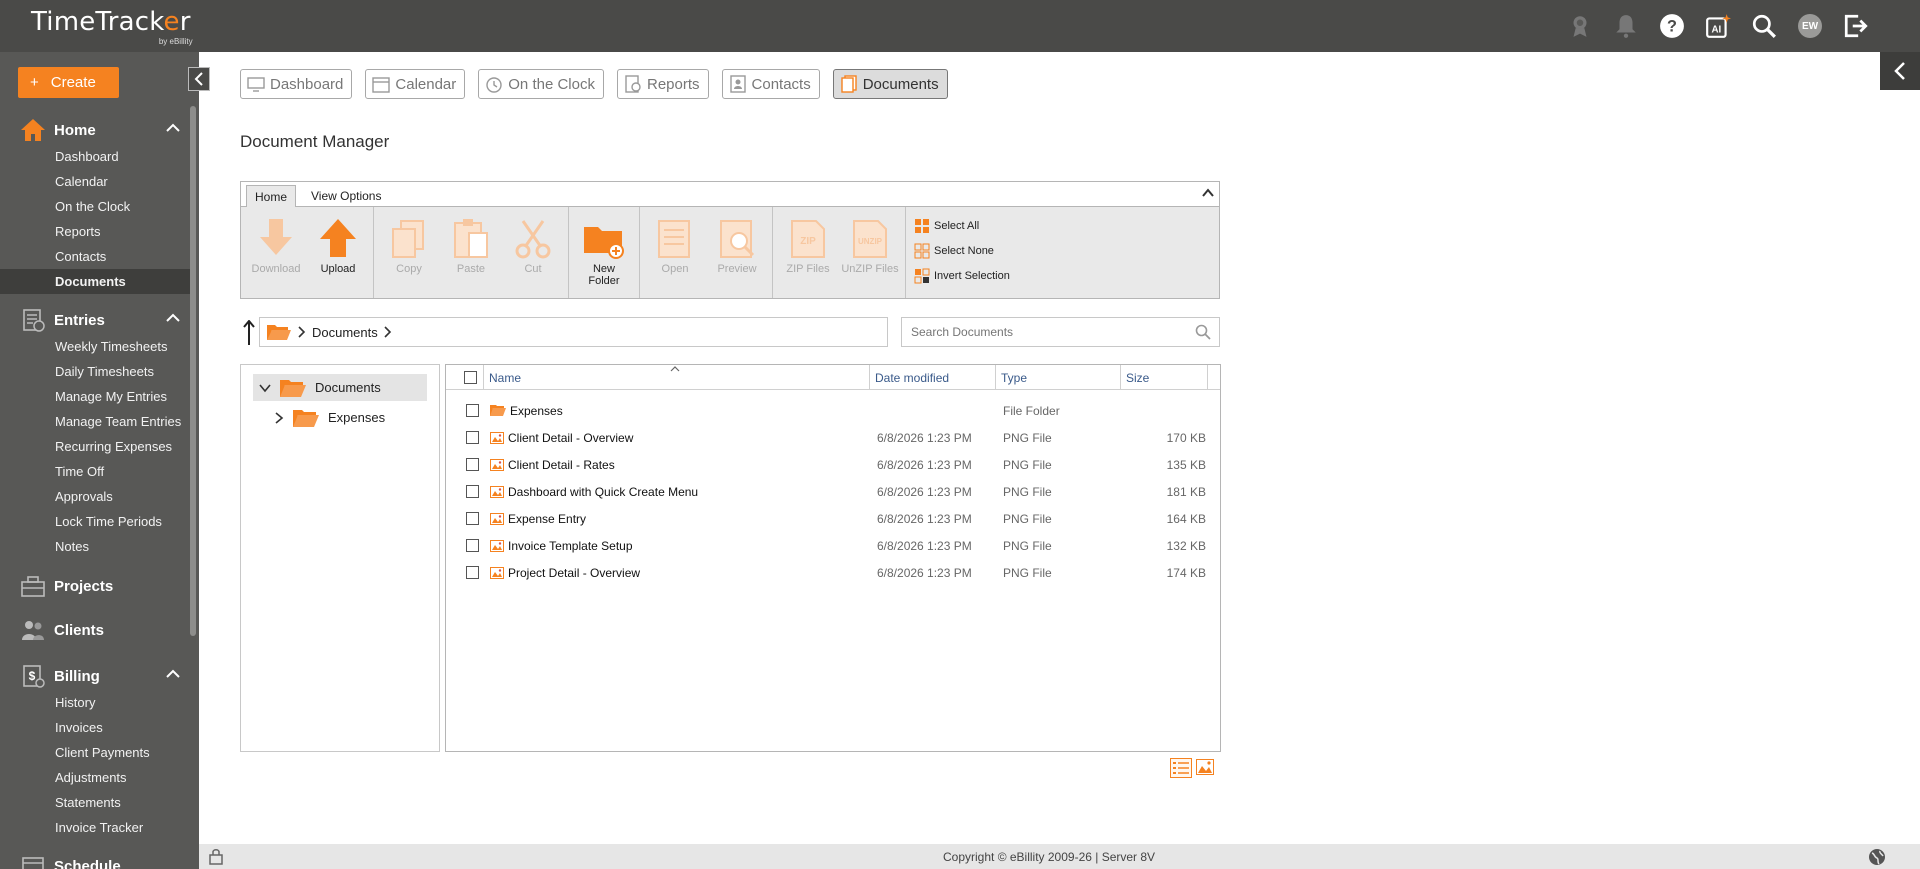  Describe the element at coordinates (1877, 857) in the screenshot. I see `globe-icon` at that location.